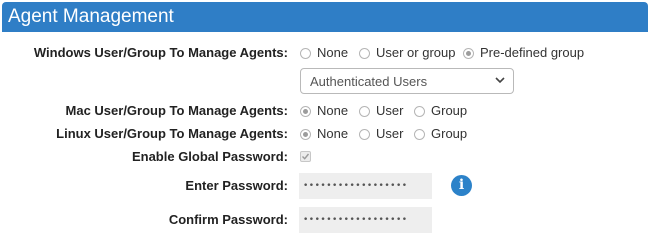  What do you see at coordinates (209, 156) in the screenshot?
I see `global-password-label: Enable Global Password:` at bounding box center [209, 156].